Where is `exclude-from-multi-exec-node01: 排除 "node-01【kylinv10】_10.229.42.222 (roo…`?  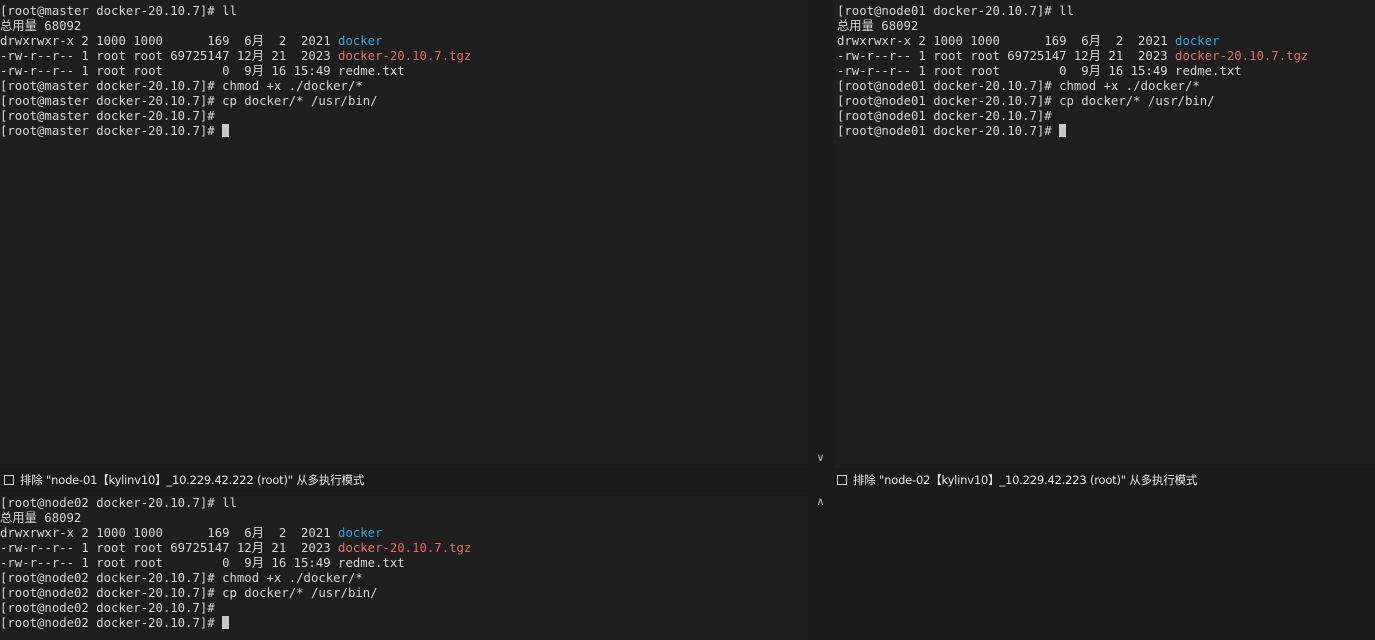 exclude-from-multi-exec-node01: 排除 "node-01【kylinv10】_10.229.42.222 (roo… is located at coordinates (404, 480).